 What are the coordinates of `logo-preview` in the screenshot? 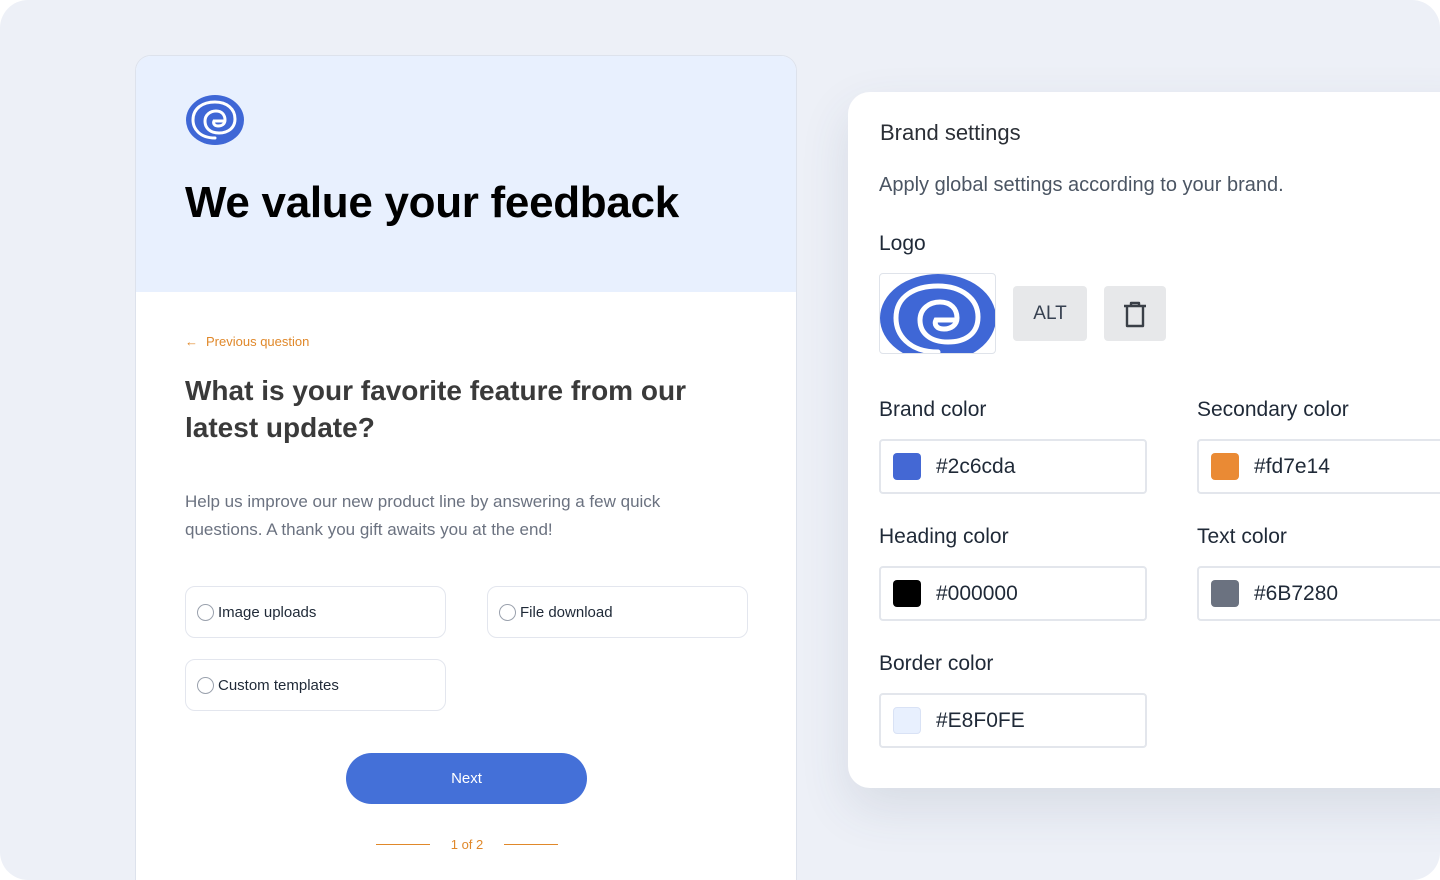 It's located at (937, 313).